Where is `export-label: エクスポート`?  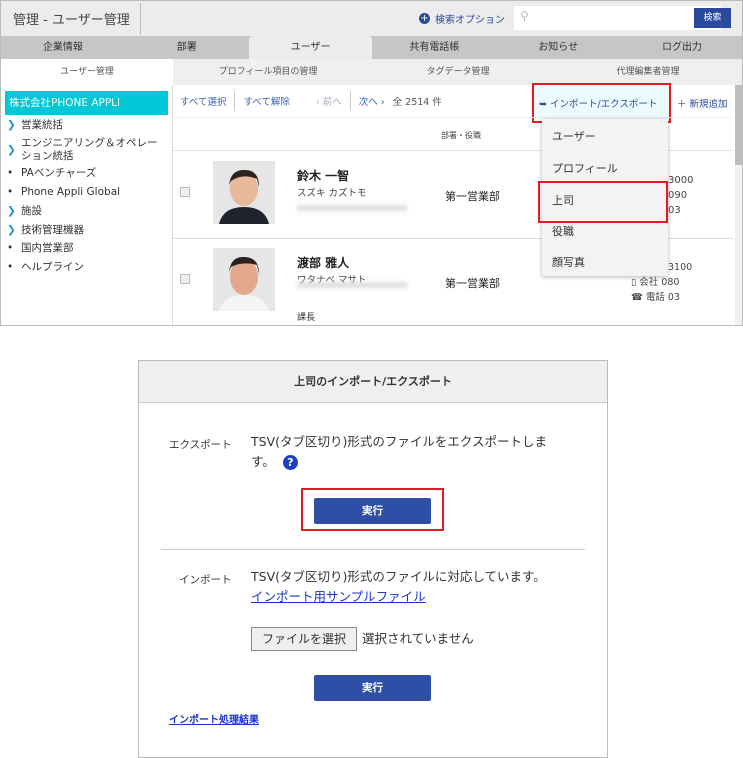
export-label: エクスポート is located at coordinates (200, 445).